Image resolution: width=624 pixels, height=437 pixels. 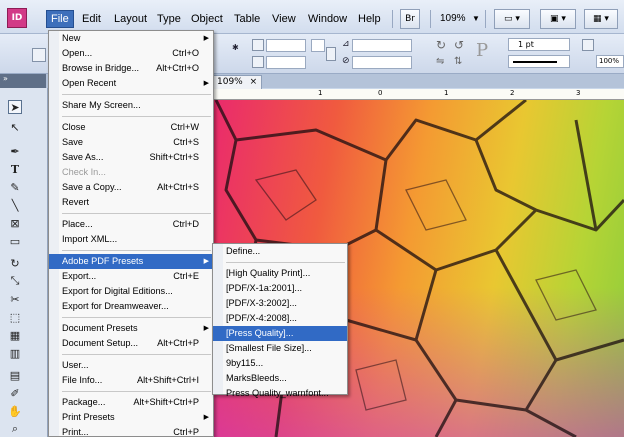 What do you see at coordinates (24, 262) in the screenshot?
I see `toolbox: ➤ ↖ ✒ T ✎ ╲ ⊠ ▭ ↻ ⤡ ✂ ⬚ ▦ ▥ ▤ ✐ ✋ ⌕` at bounding box center [24, 262].